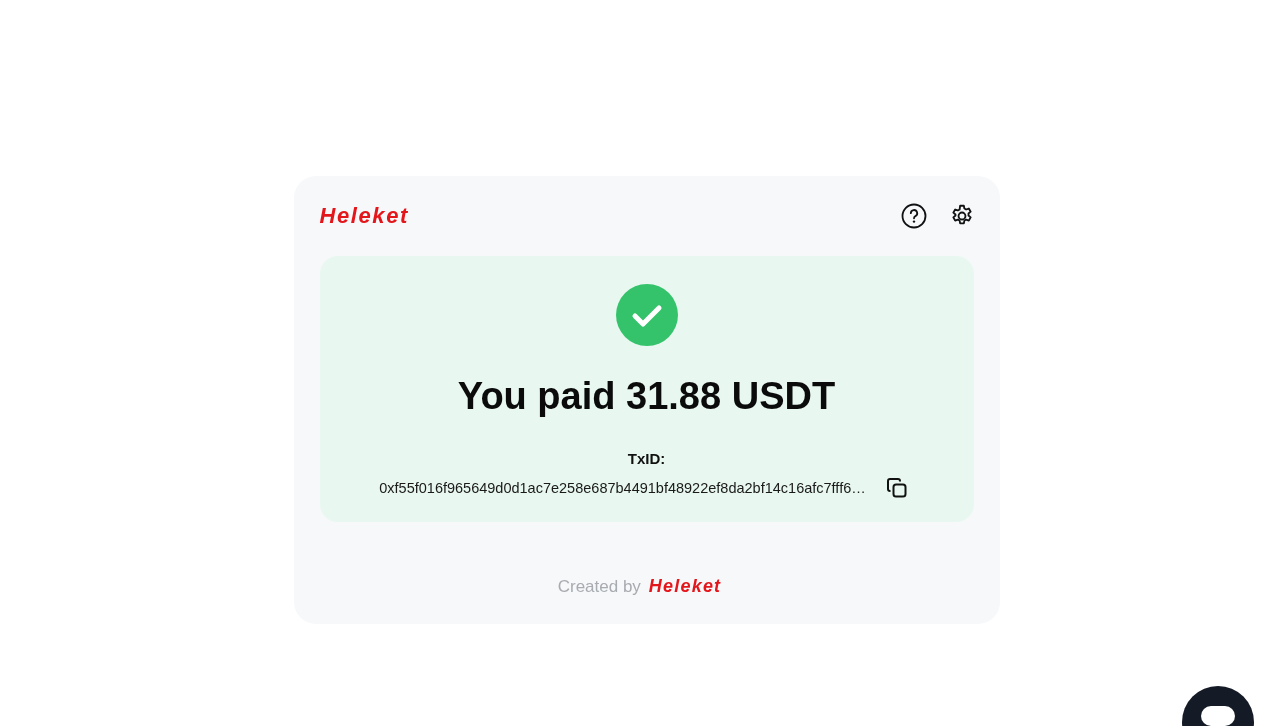 The width and height of the screenshot is (1280, 726). Describe the element at coordinates (599, 586) in the screenshot. I see `created-by-text: Created by` at that location.